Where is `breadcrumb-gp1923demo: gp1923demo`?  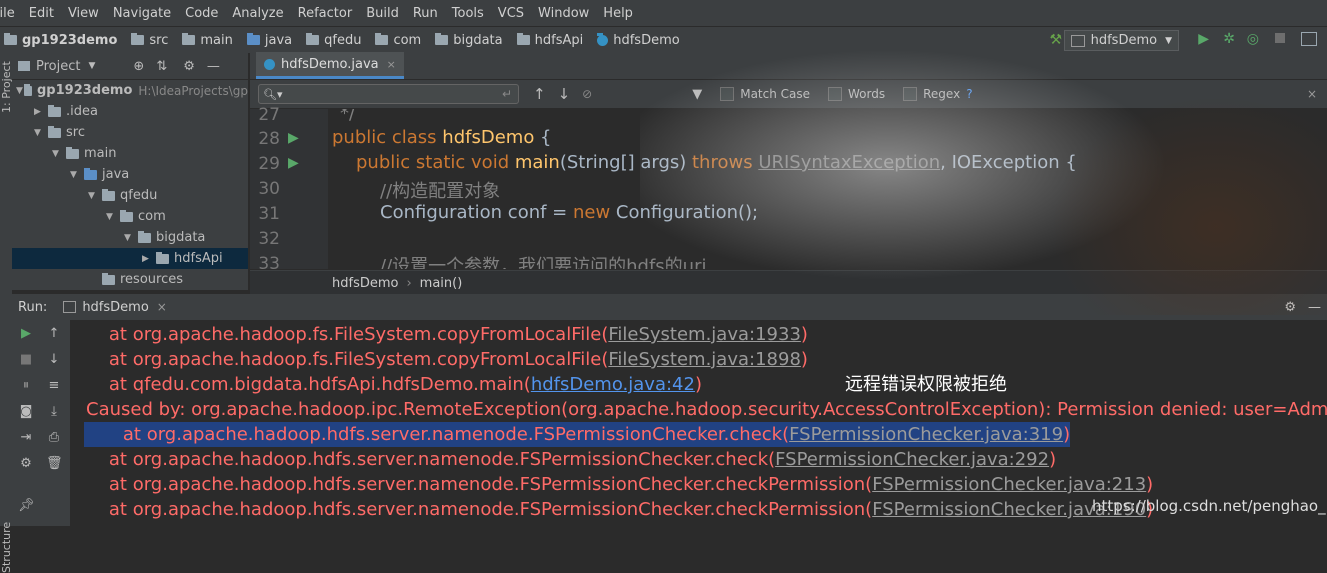 breadcrumb-gp1923demo: gp1923demo is located at coordinates (60, 40).